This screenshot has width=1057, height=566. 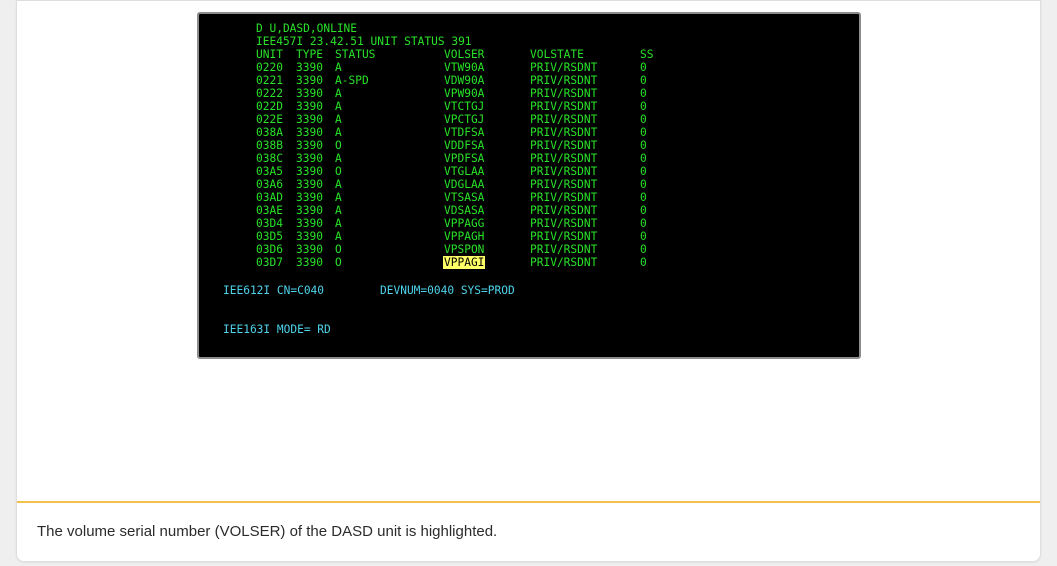 What do you see at coordinates (464, 223) in the screenshot?
I see `cell-volser: VPPAGG` at bounding box center [464, 223].